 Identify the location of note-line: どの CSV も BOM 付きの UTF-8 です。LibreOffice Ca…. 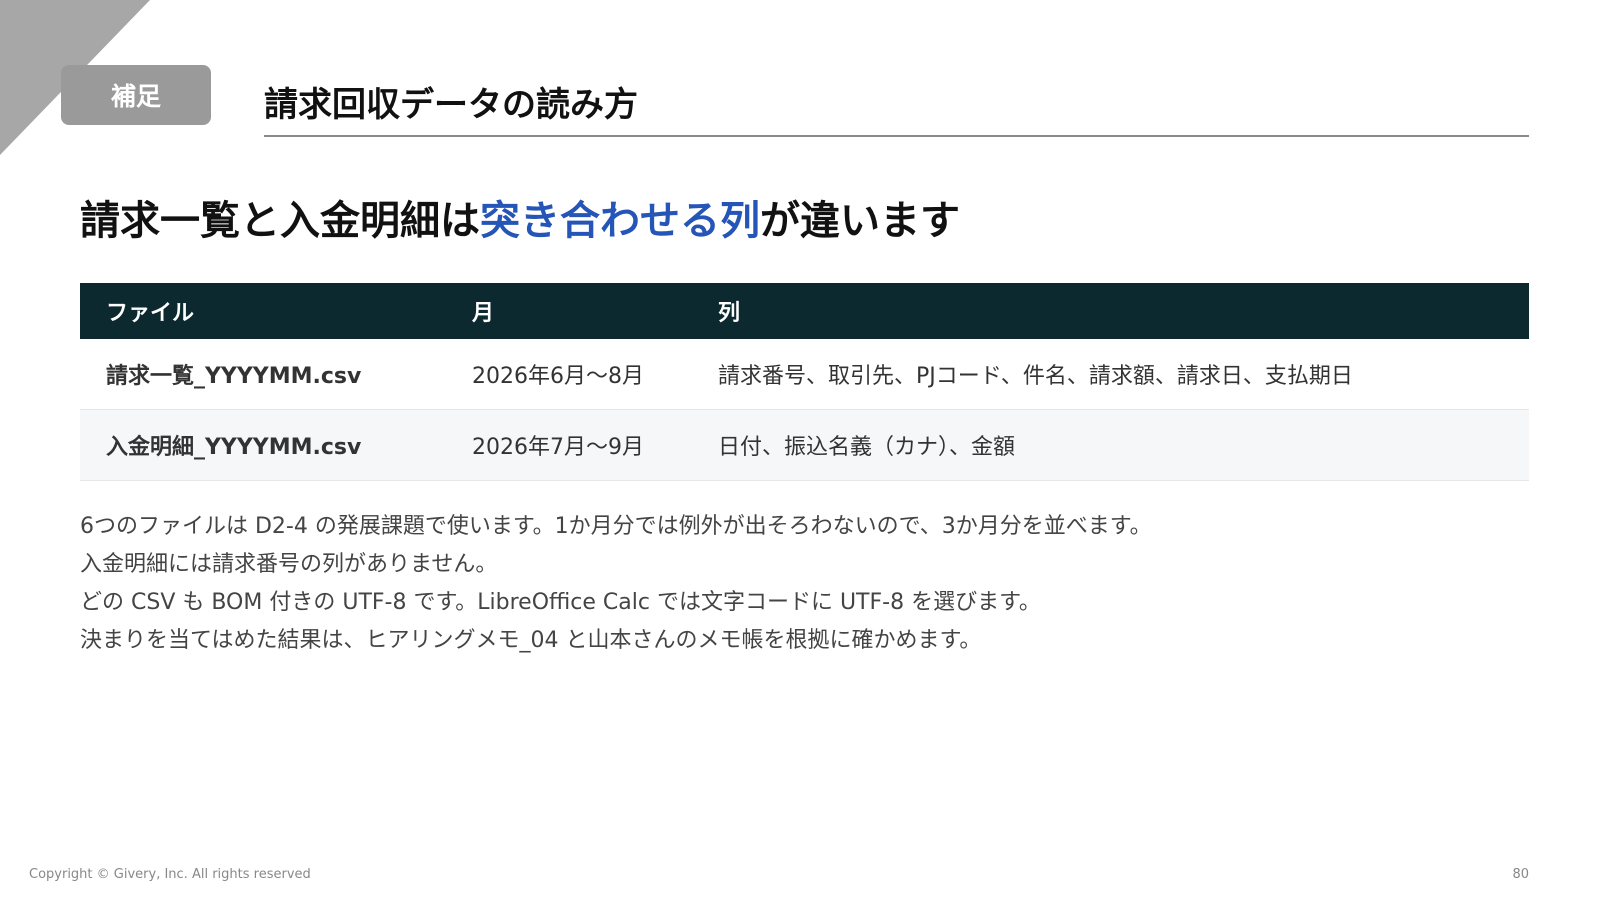
(560, 602).